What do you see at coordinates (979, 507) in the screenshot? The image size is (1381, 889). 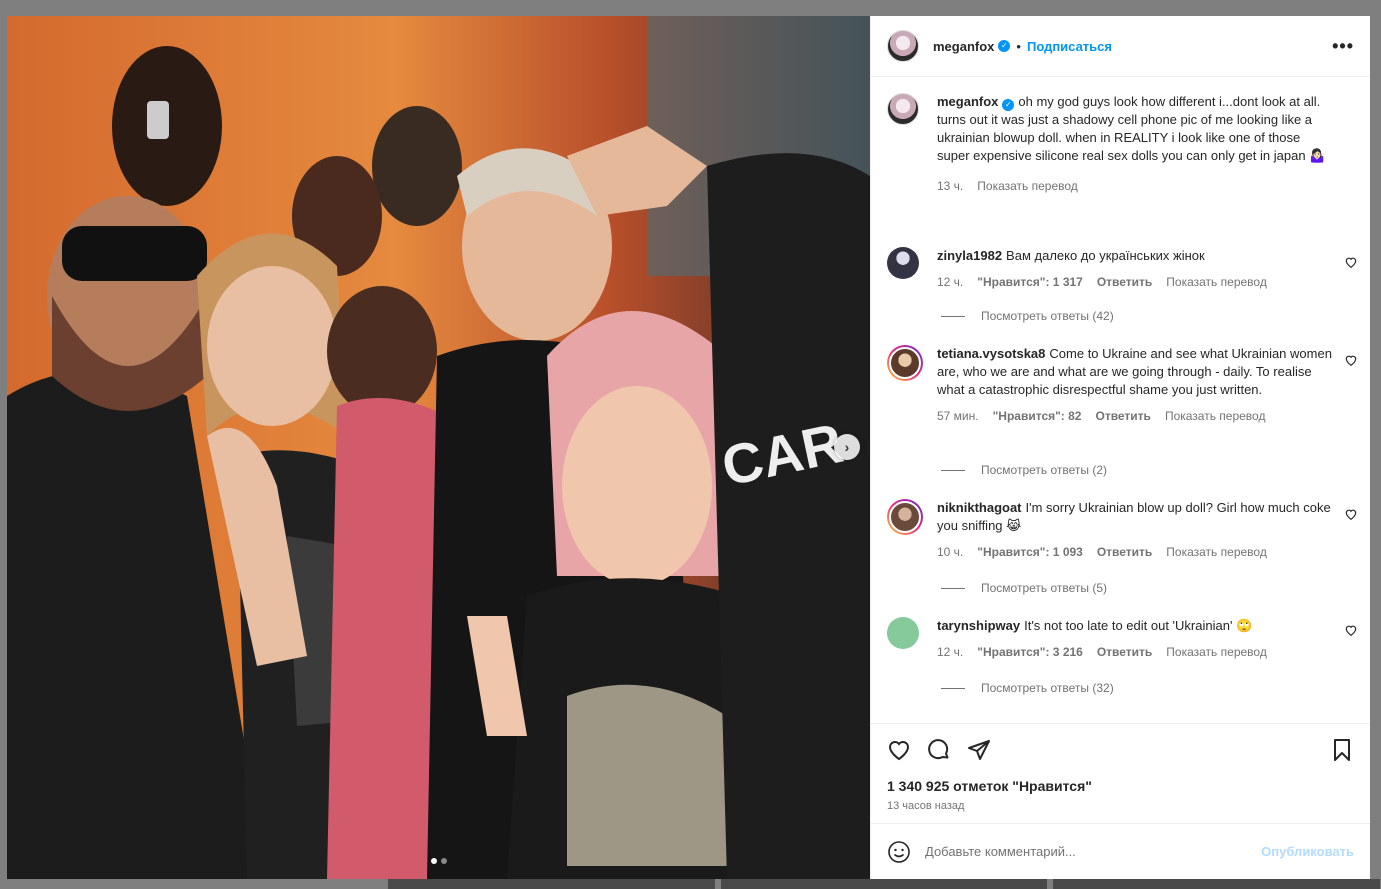 I see `comment-username: niknikthagoat` at bounding box center [979, 507].